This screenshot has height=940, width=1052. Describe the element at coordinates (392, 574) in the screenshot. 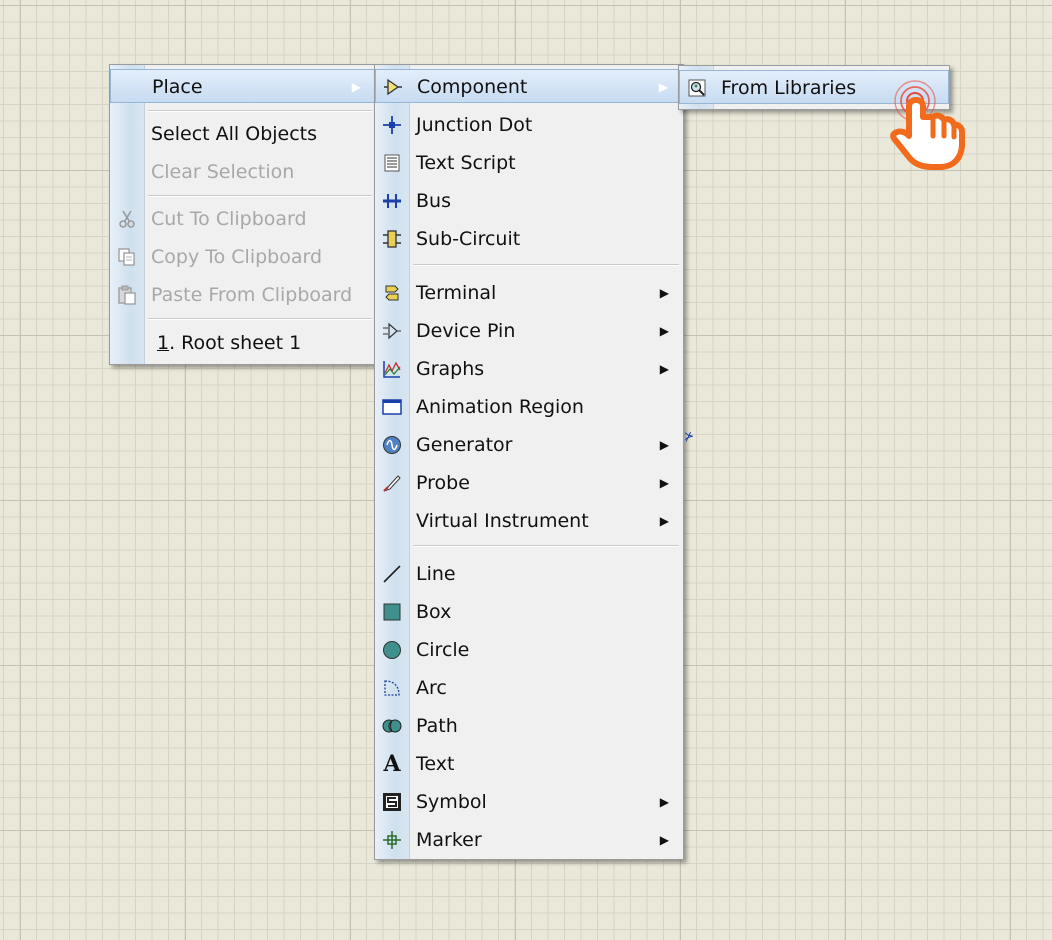

I see `line-icon` at that location.